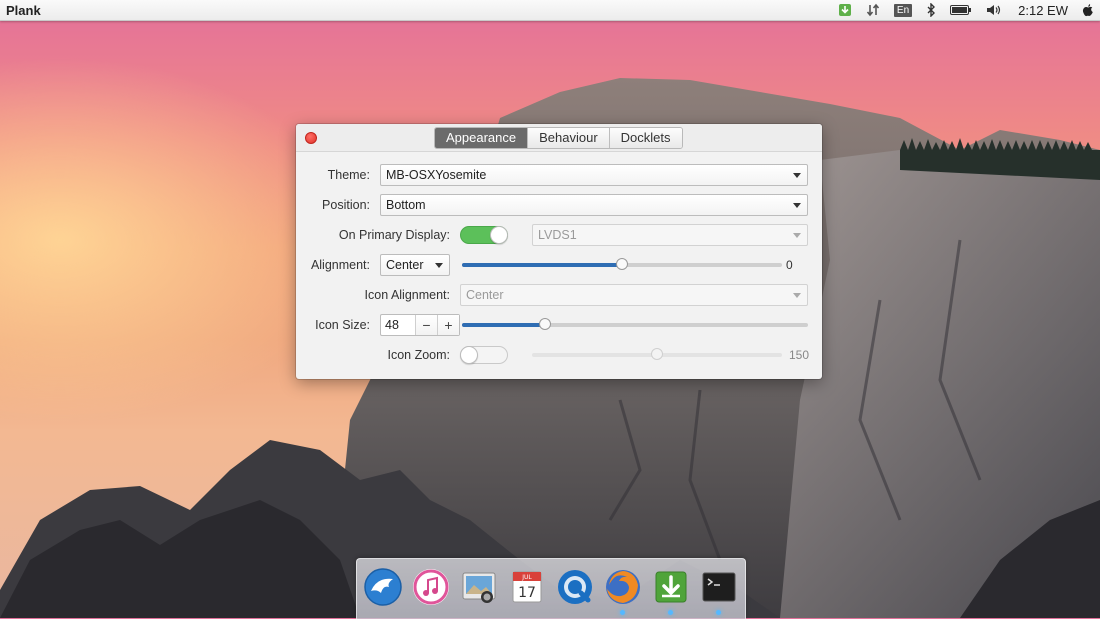 The height and width of the screenshot is (619, 1100). What do you see at coordinates (799, 355) in the screenshot?
I see `icon-zoom-value: 150` at bounding box center [799, 355].